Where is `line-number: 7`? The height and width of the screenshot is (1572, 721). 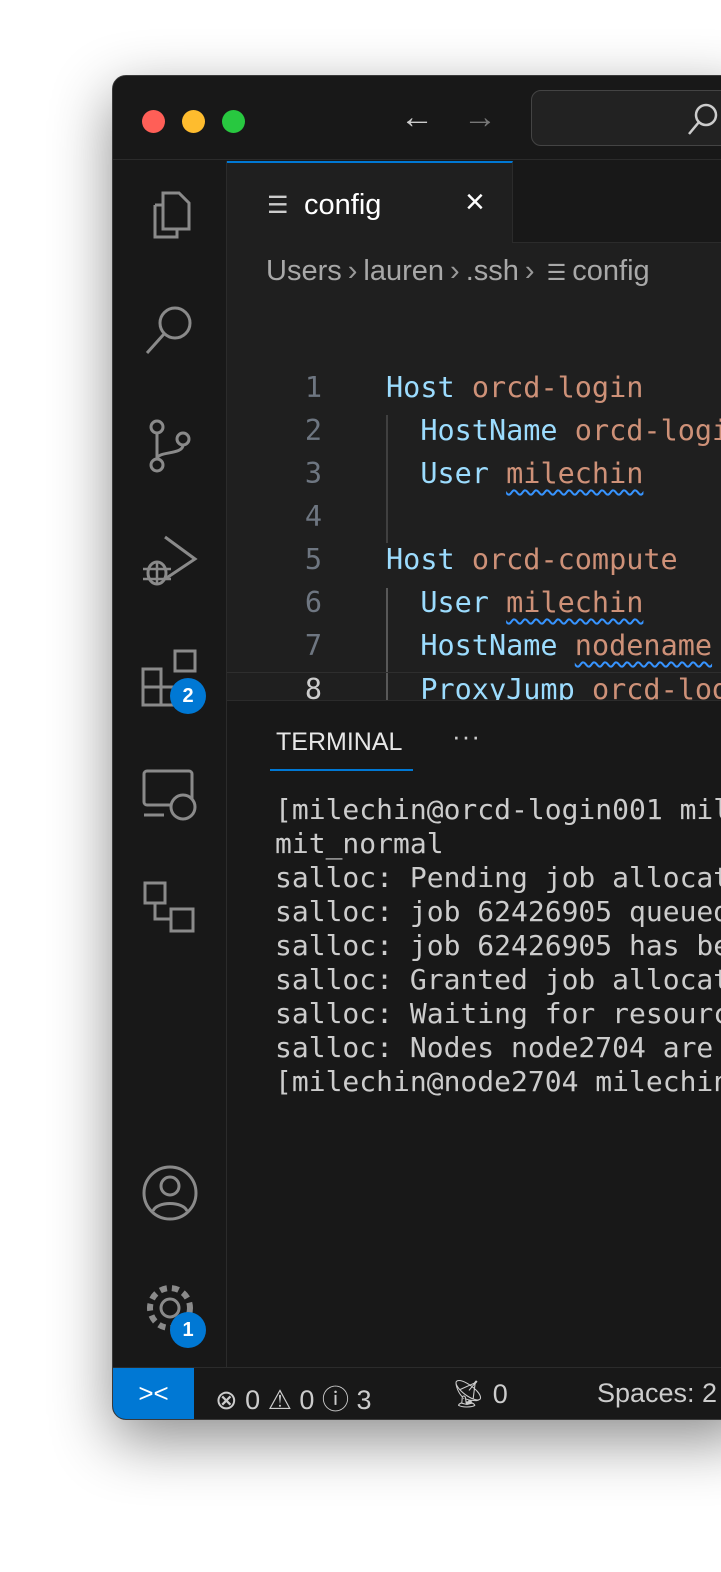
line-number: 7 is located at coordinates (313, 645).